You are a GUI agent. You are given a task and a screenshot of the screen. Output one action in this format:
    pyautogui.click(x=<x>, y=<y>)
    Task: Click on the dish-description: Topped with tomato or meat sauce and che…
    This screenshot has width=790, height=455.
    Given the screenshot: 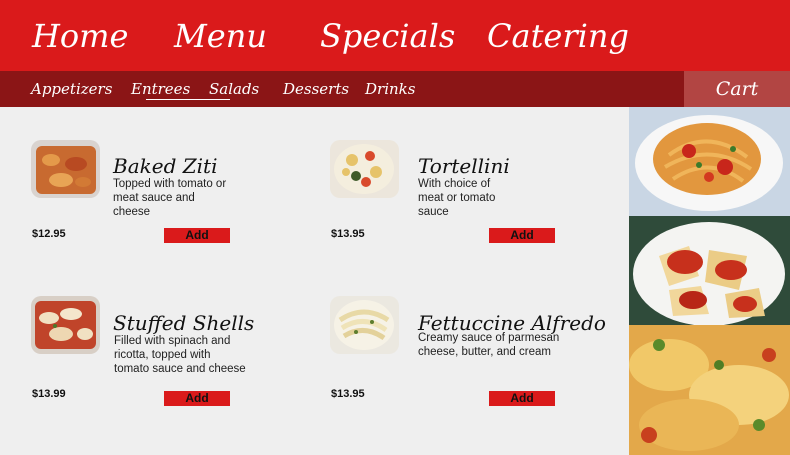 What is the action you would take?
    pyautogui.click(x=170, y=198)
    